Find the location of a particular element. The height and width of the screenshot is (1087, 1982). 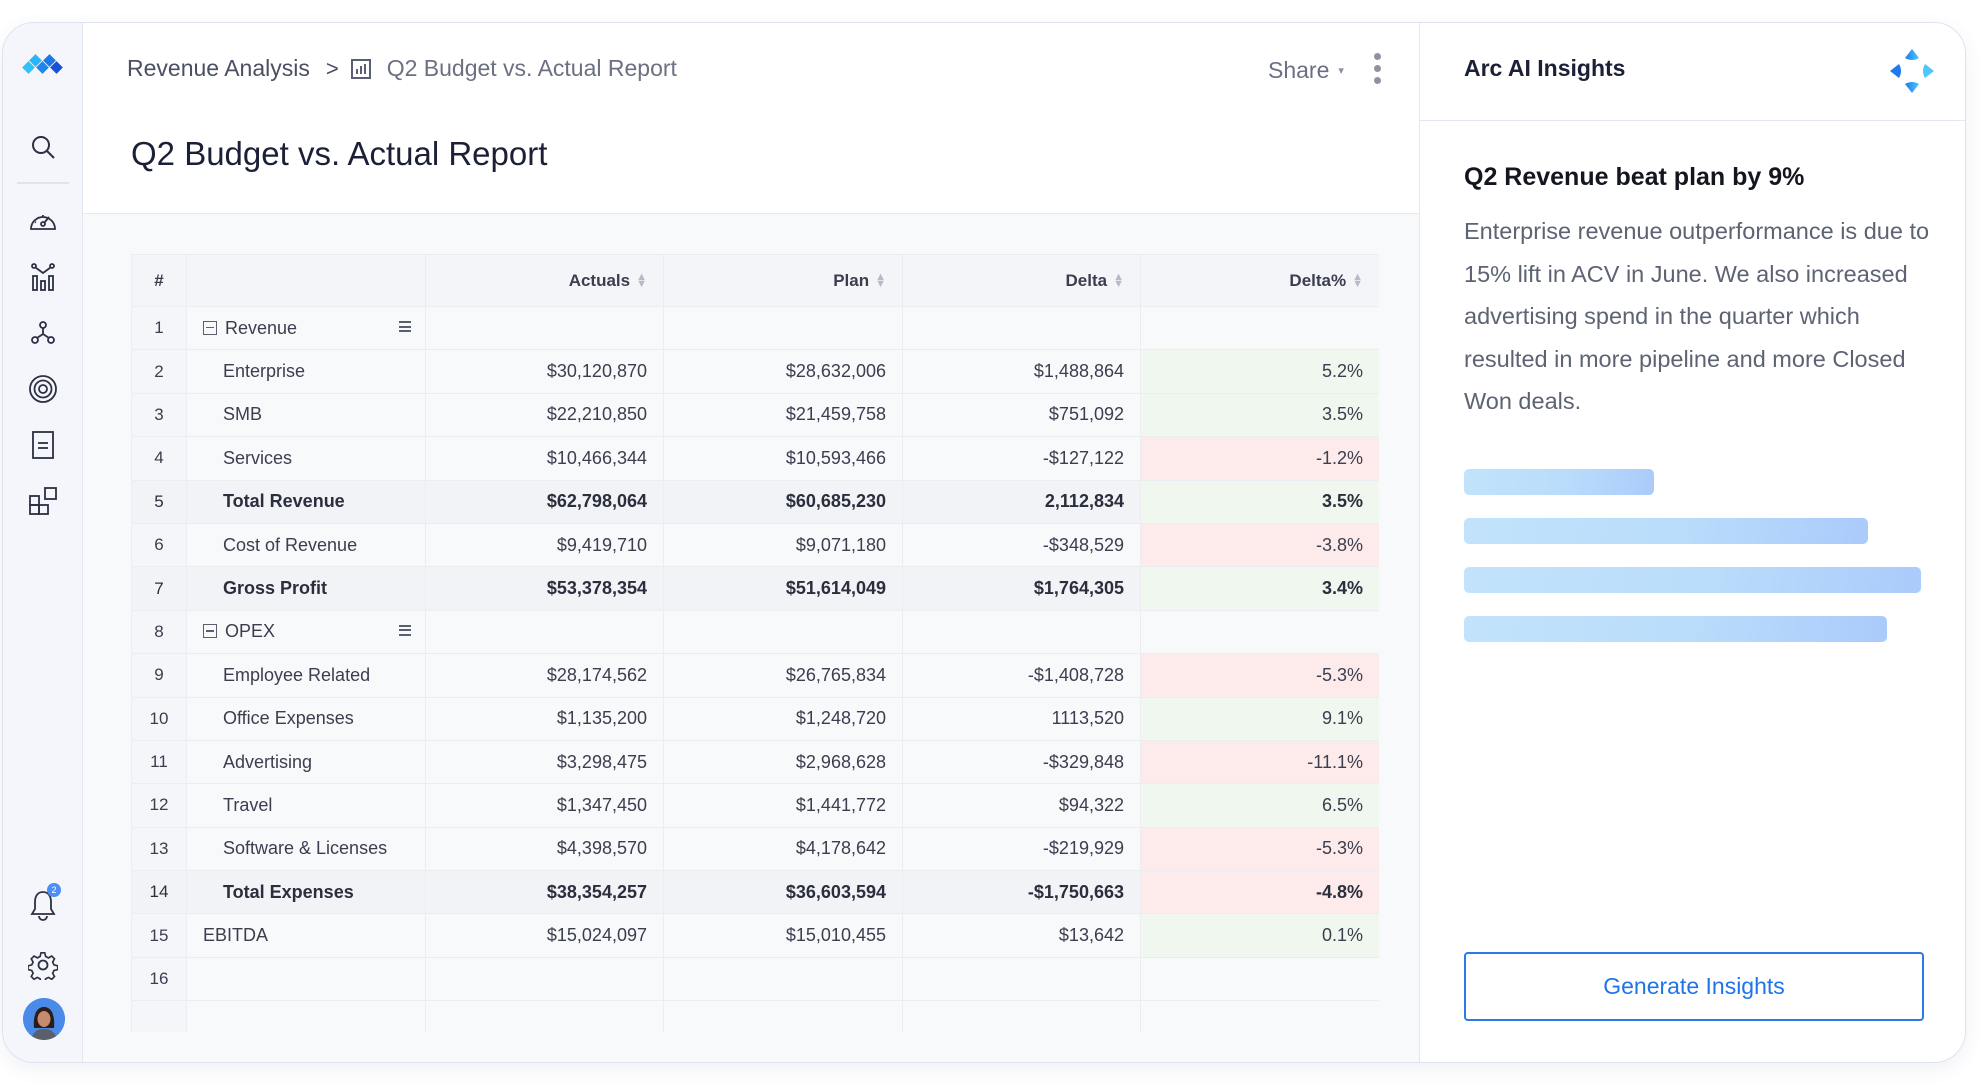

plan-cell: $51,614,049 is located at coordinates (783, 588).